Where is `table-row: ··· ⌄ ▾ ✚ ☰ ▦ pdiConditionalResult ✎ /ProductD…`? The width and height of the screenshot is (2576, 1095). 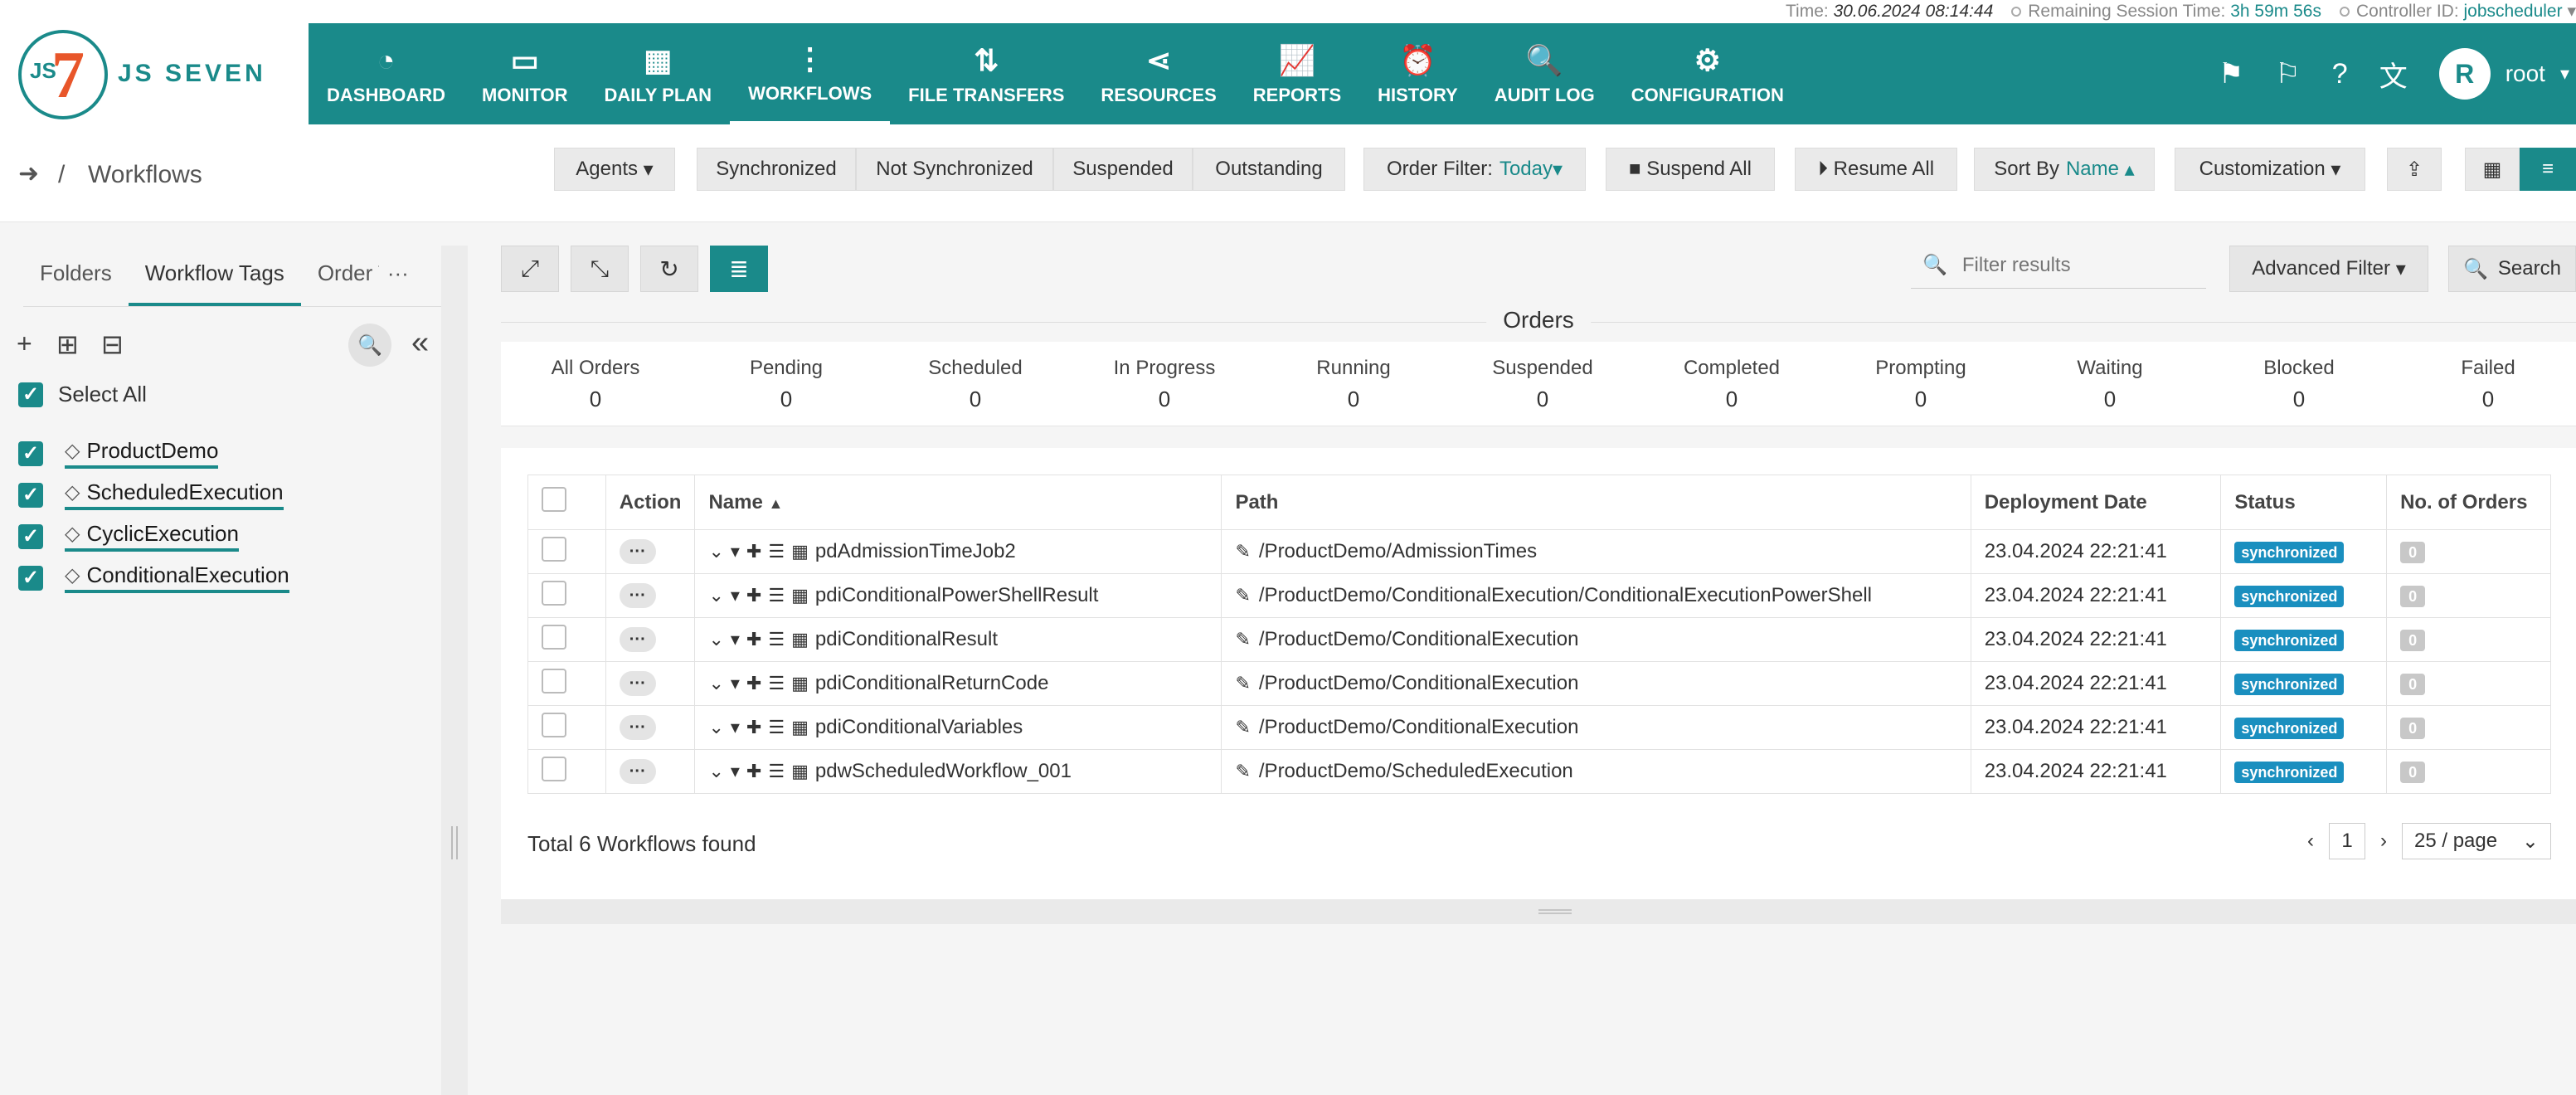
table-row: ··· ⌄ ▾ ✚ ☰ ▦ pdiConditionalResult ✎ /ProductD… is located at coordinates (1539, 639).